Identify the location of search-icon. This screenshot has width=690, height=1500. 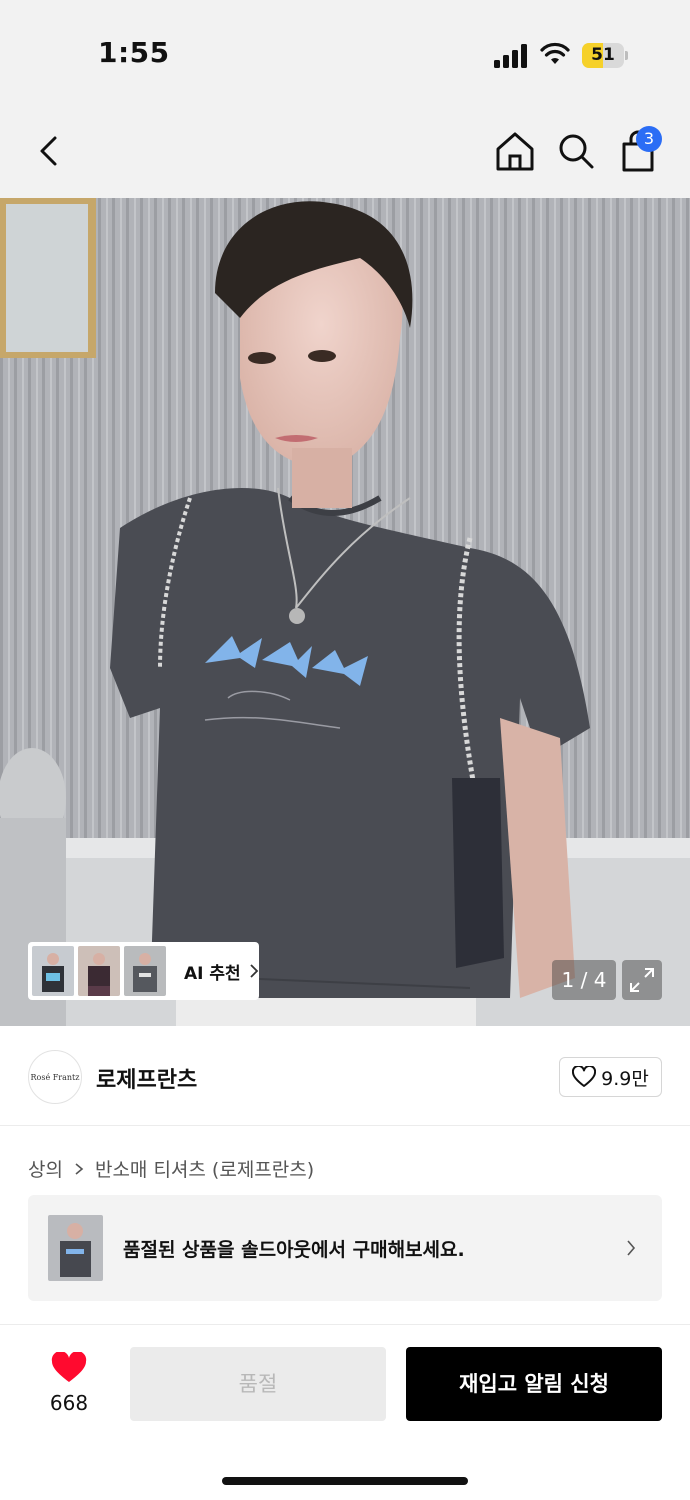
(576, 151).